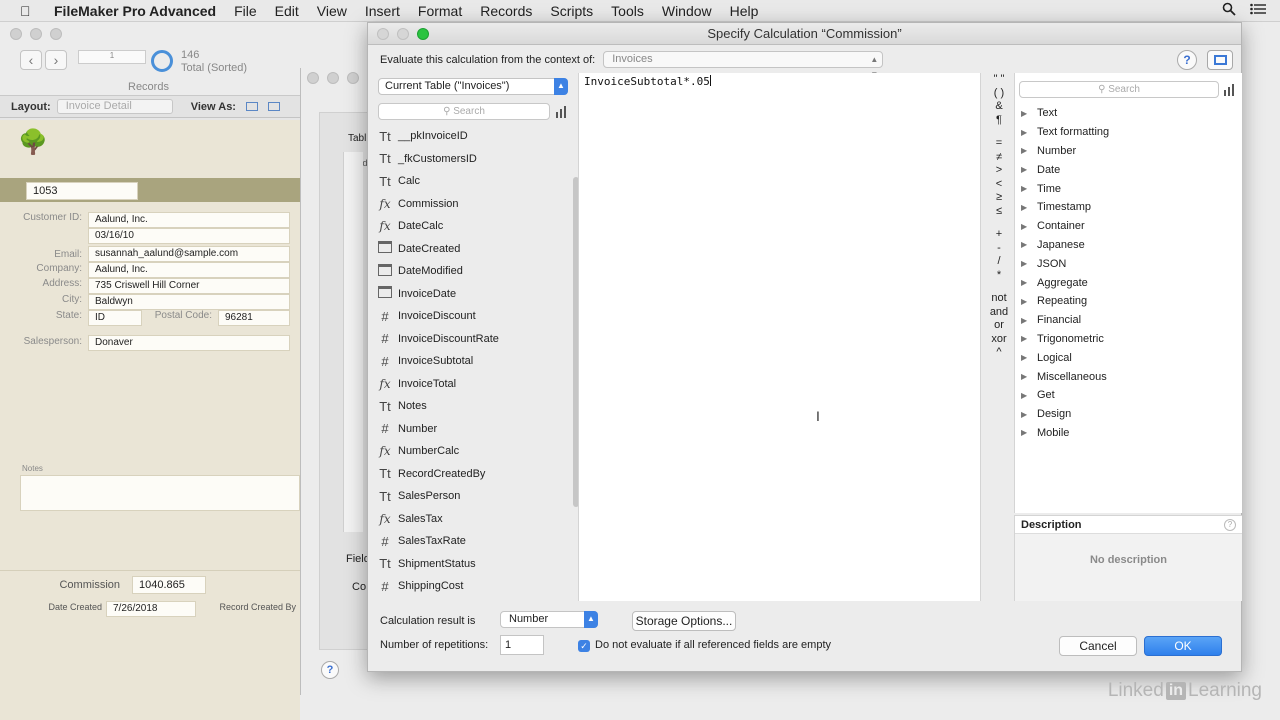 This screenshot has height=720, width=1280. I want to click on app-menu: FileMaker Pro Advanced, so click(135, 11).